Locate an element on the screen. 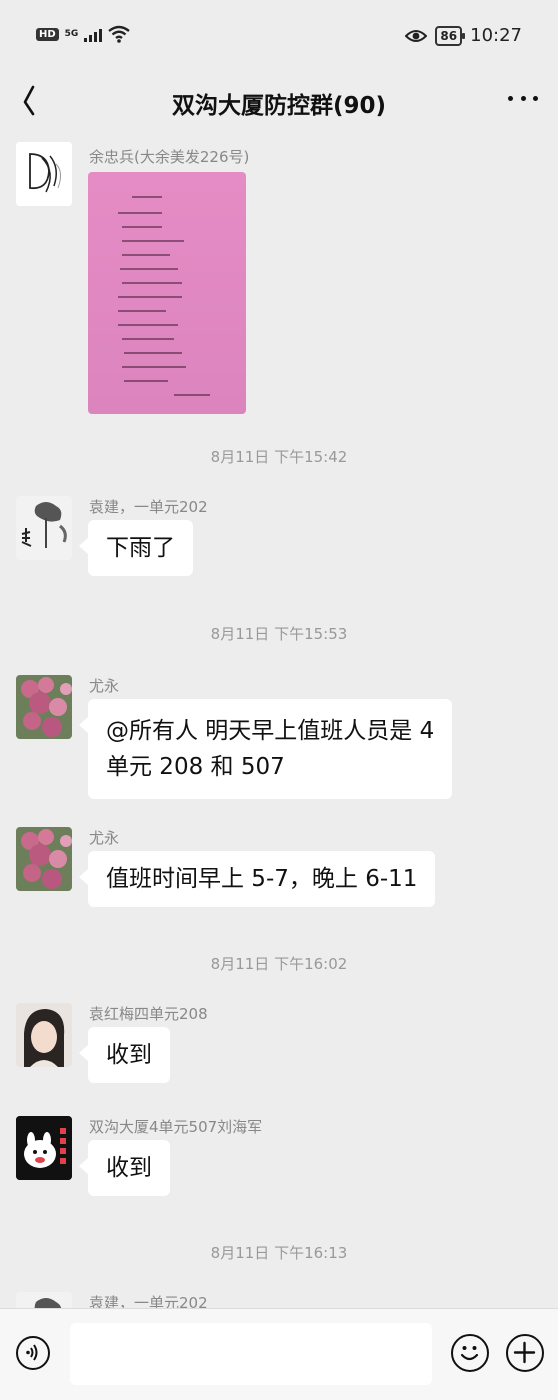 This screenshot has width=558, height=1400. message-bubble: 下雨了 is located at coordinates (136, 548).